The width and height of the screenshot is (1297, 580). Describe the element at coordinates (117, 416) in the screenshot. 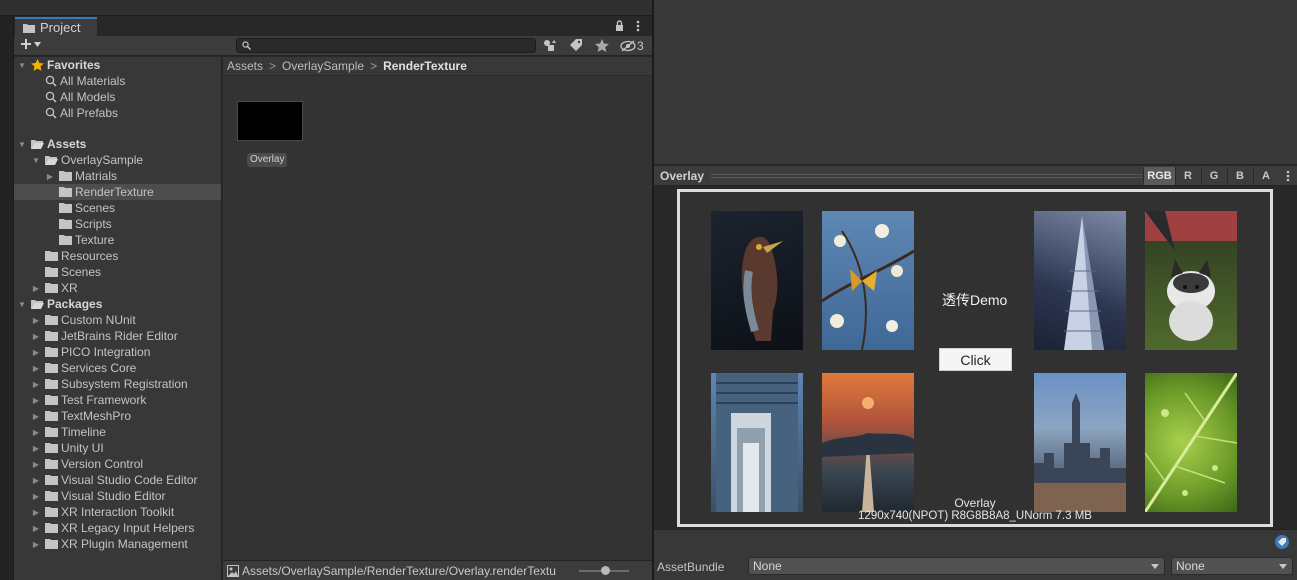

I see `package-item: ▶ TextMeshPro` at that location.